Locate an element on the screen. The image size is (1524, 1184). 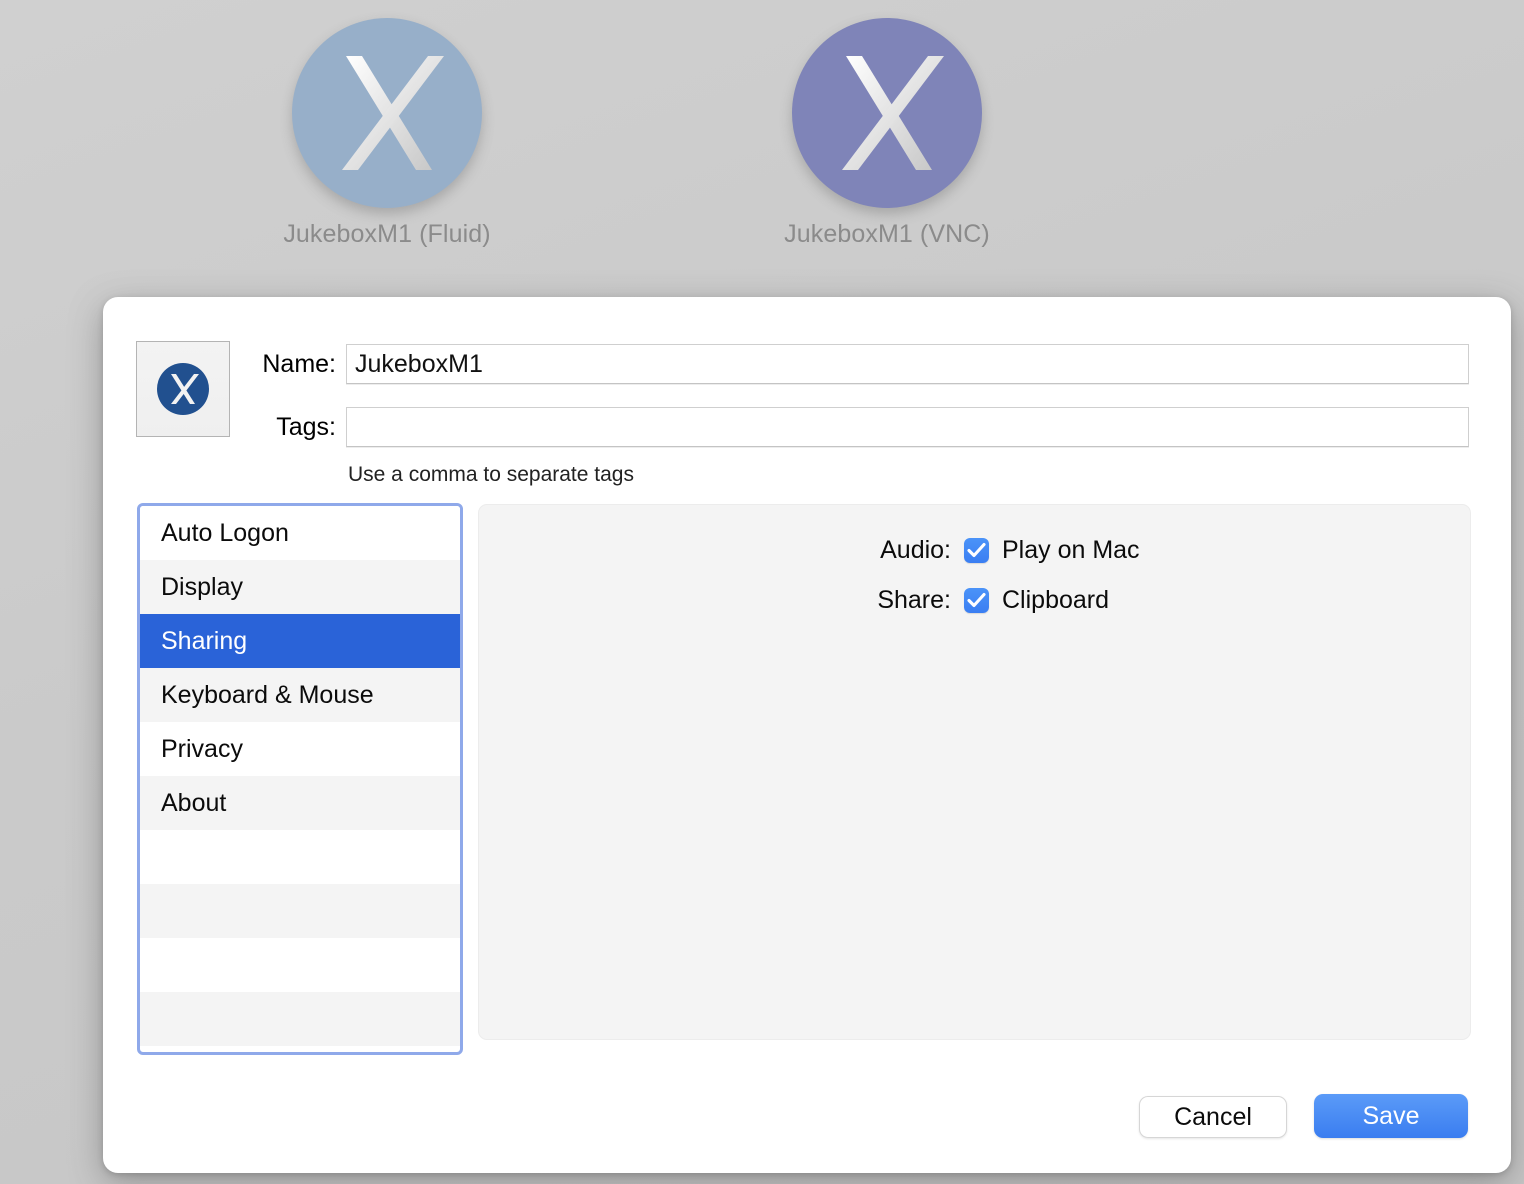
tags-hint-text: Use a comma to separate tags is located at coordinates (491, 474).